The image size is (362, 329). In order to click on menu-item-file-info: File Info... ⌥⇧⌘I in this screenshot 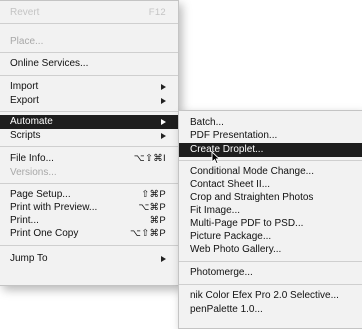, I will do `click(89, 159)`.